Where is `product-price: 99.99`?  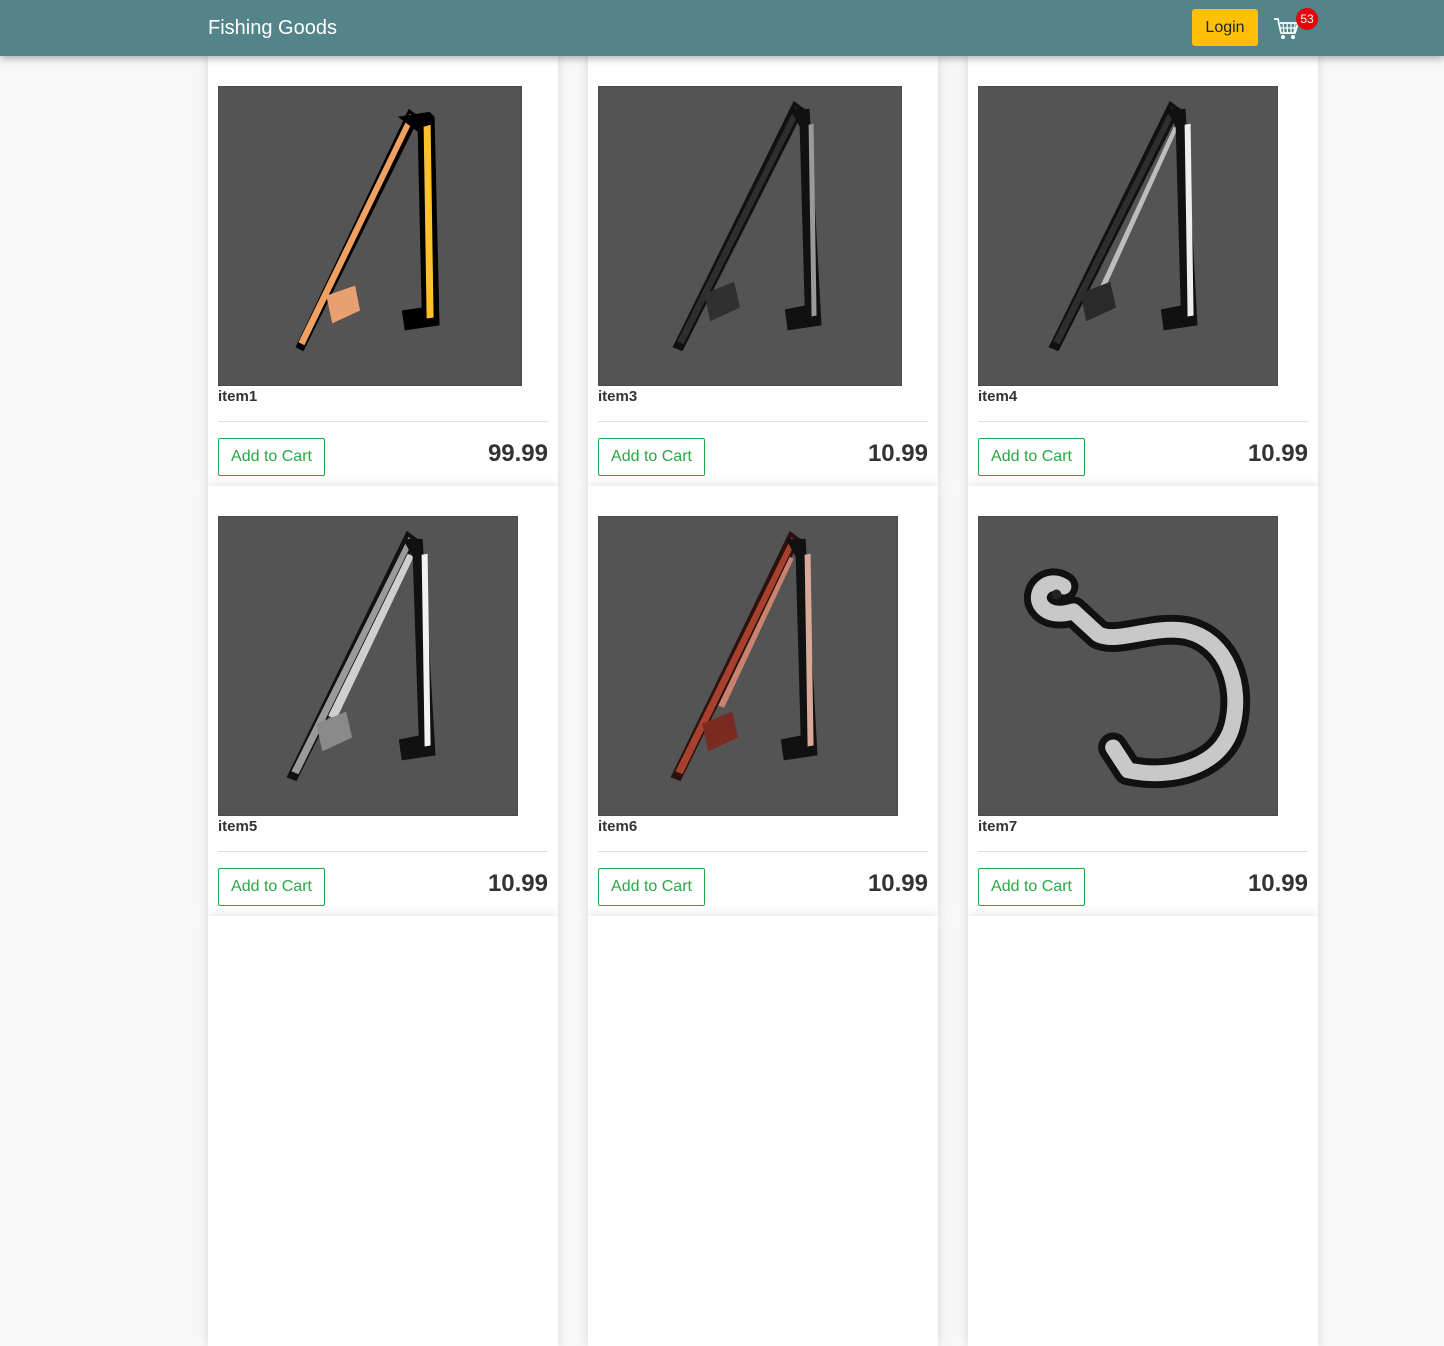 product-price: 99.99 is located at coordinates (517, 453).